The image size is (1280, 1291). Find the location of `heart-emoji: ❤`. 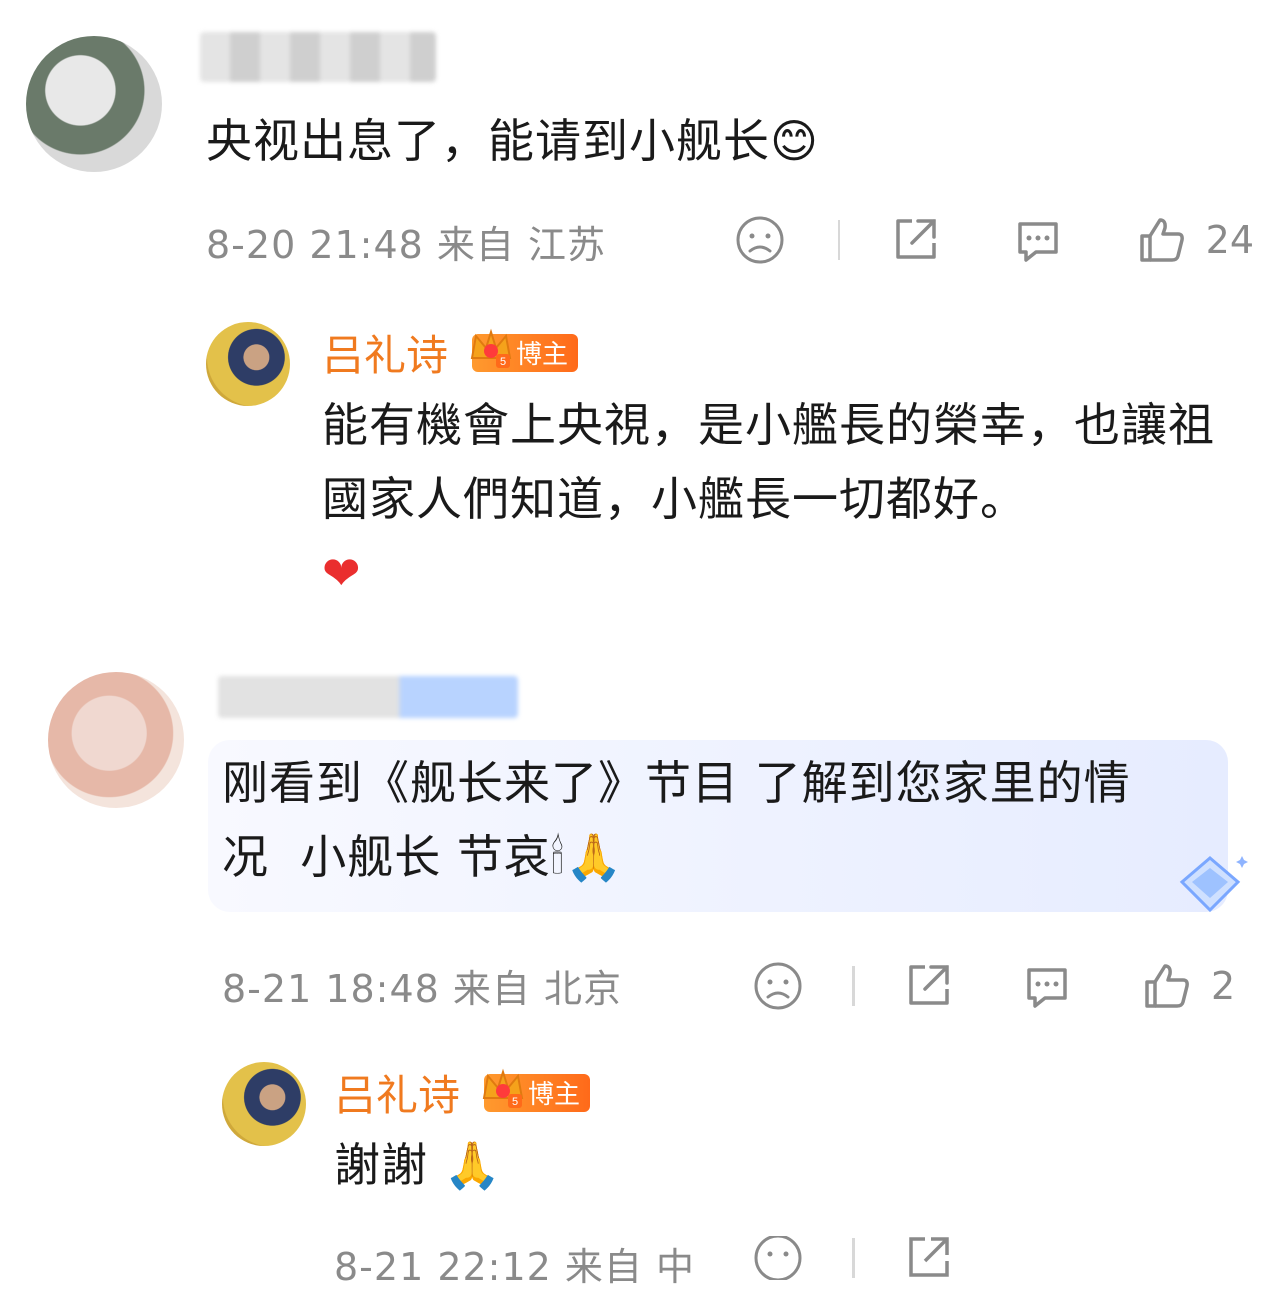

heart-emoji: ❤ is located at coordinates (342, 573).